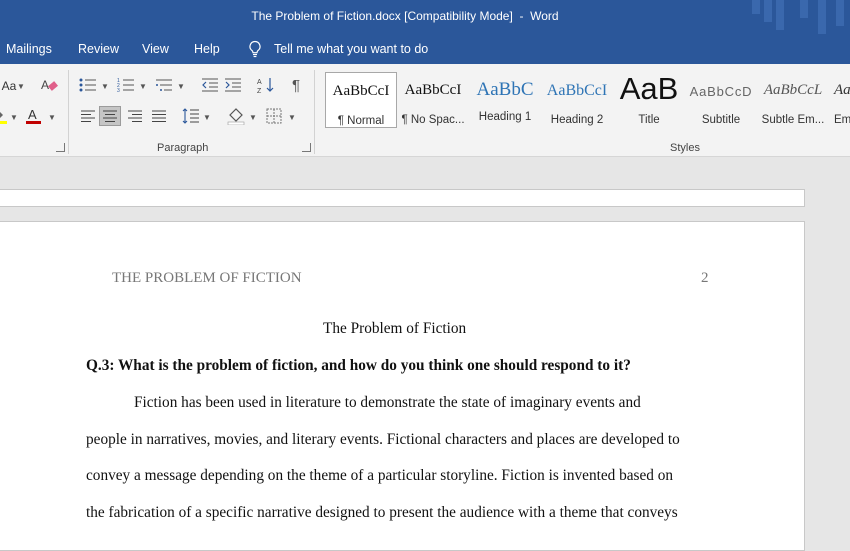 The width and height of the screenshot is (850, 551). Describe the element at coordinates (274, 116) in the screenshot. I see `borders-icon` at that location.